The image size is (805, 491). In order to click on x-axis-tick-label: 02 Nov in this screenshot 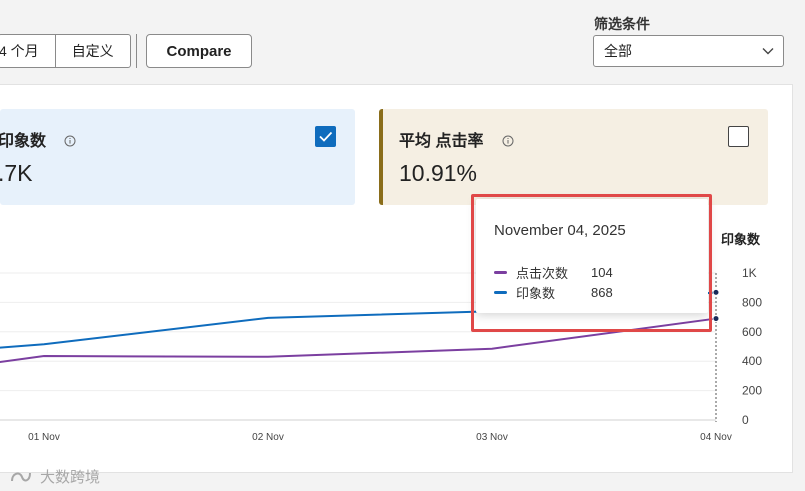, I will do `click(268, 437)`.